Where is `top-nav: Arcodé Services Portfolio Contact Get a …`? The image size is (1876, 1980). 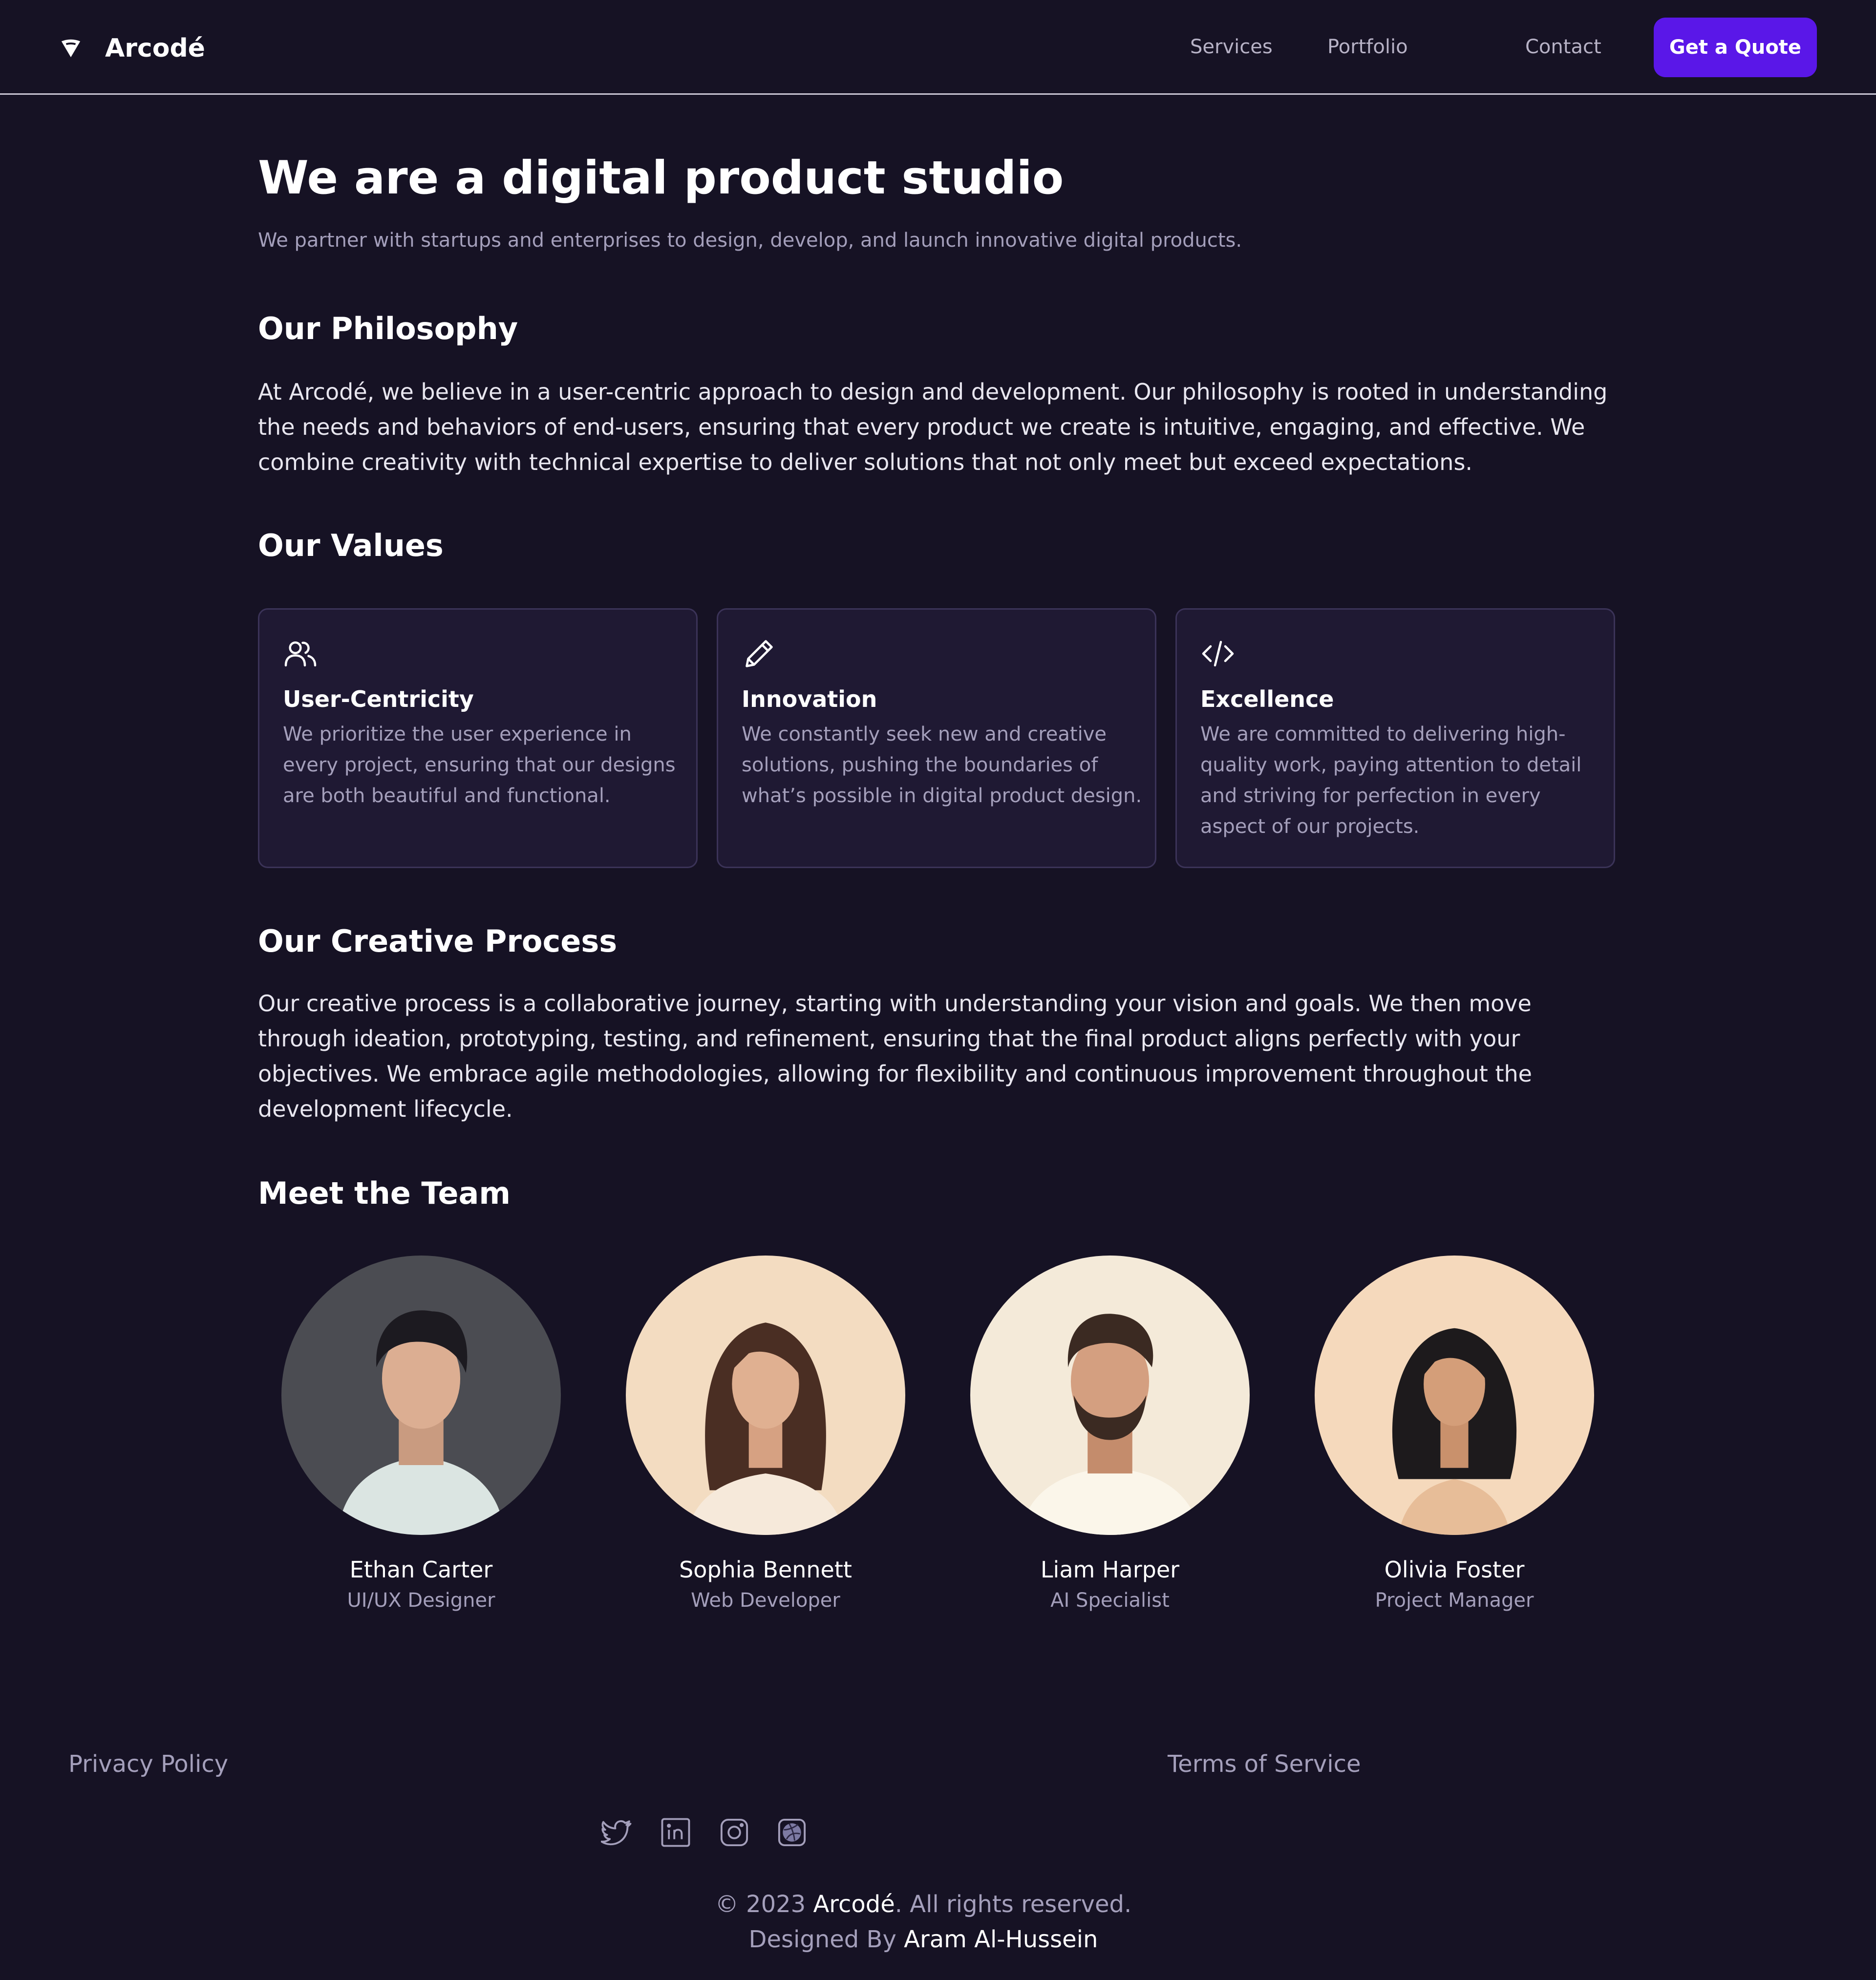
top-nav: Arcodé Services Portfolio Contact Get a … is located at coordinates (938, 47).